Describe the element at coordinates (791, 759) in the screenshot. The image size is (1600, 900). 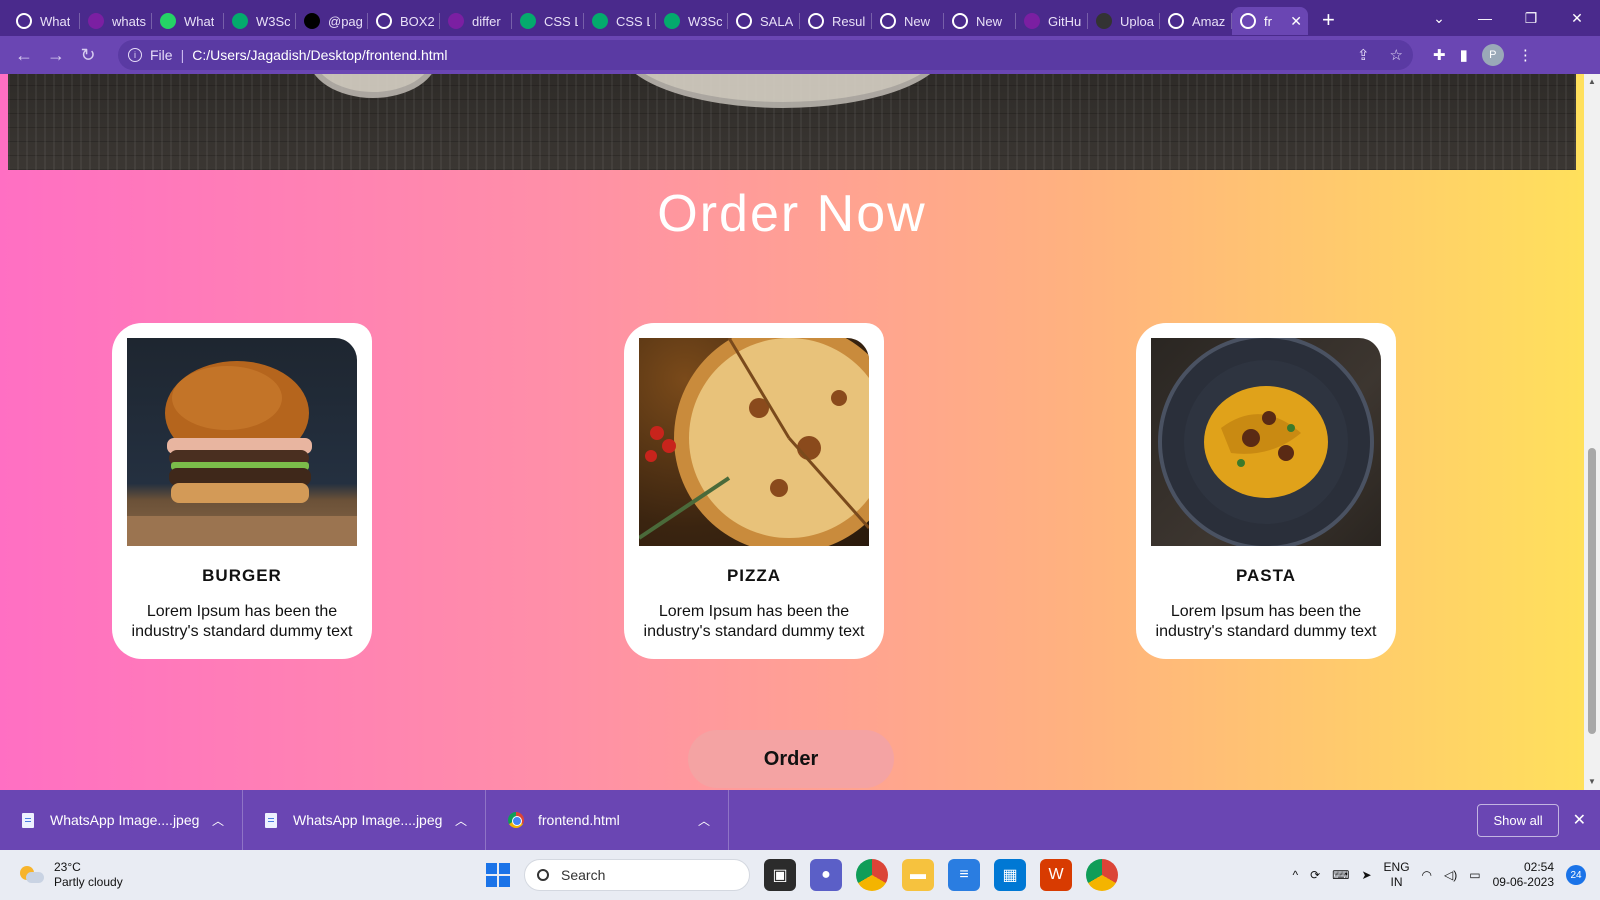
I see `order-button: Order` at that location.